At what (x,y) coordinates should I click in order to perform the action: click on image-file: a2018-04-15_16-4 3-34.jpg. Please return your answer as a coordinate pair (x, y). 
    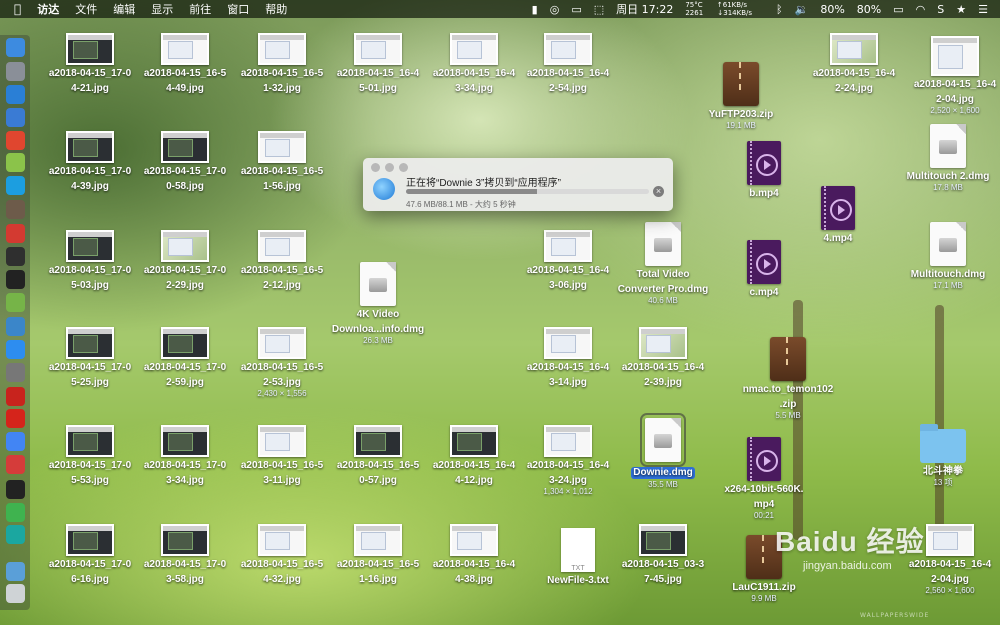
    Looking at the image, I should click on (474, 64).